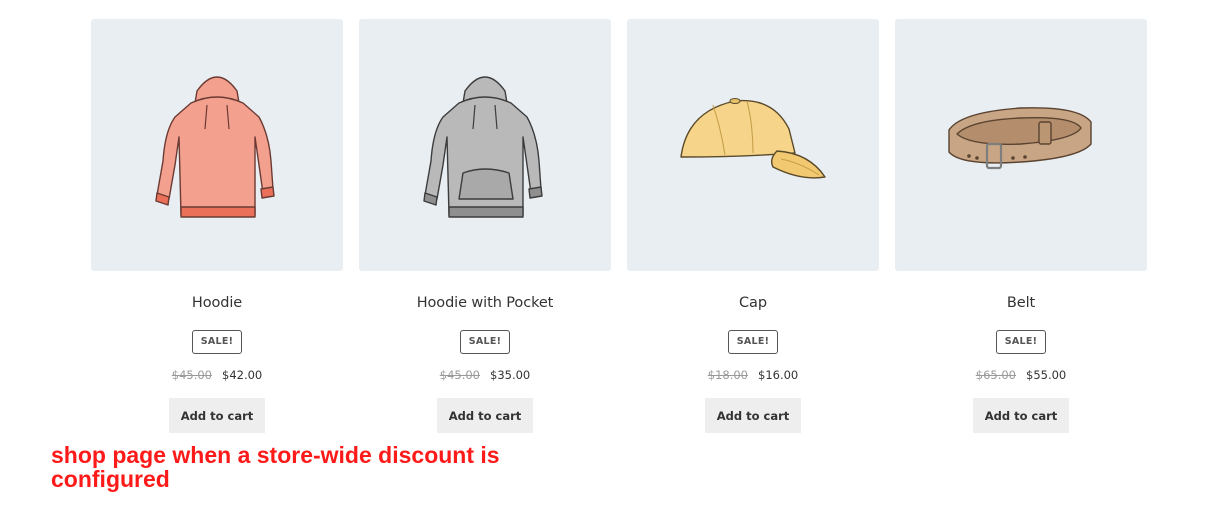 This screenshot has width=1224, height=511. What do you see at coordinates (510, 375) in the screenshot?
I see `sale-price: $35.00` at bounding box center [510, 375].